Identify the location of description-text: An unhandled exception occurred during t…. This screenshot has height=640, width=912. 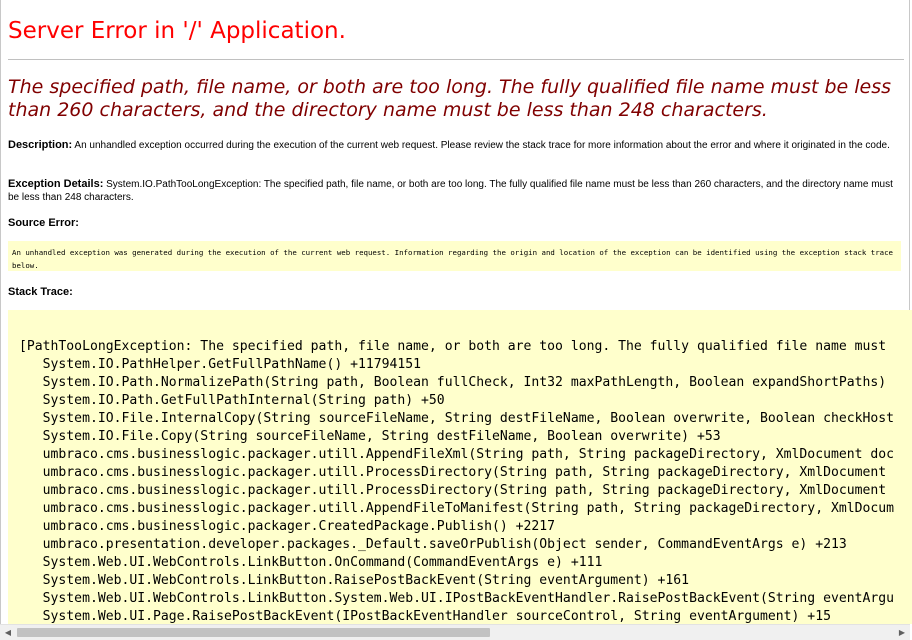
(481, 145).